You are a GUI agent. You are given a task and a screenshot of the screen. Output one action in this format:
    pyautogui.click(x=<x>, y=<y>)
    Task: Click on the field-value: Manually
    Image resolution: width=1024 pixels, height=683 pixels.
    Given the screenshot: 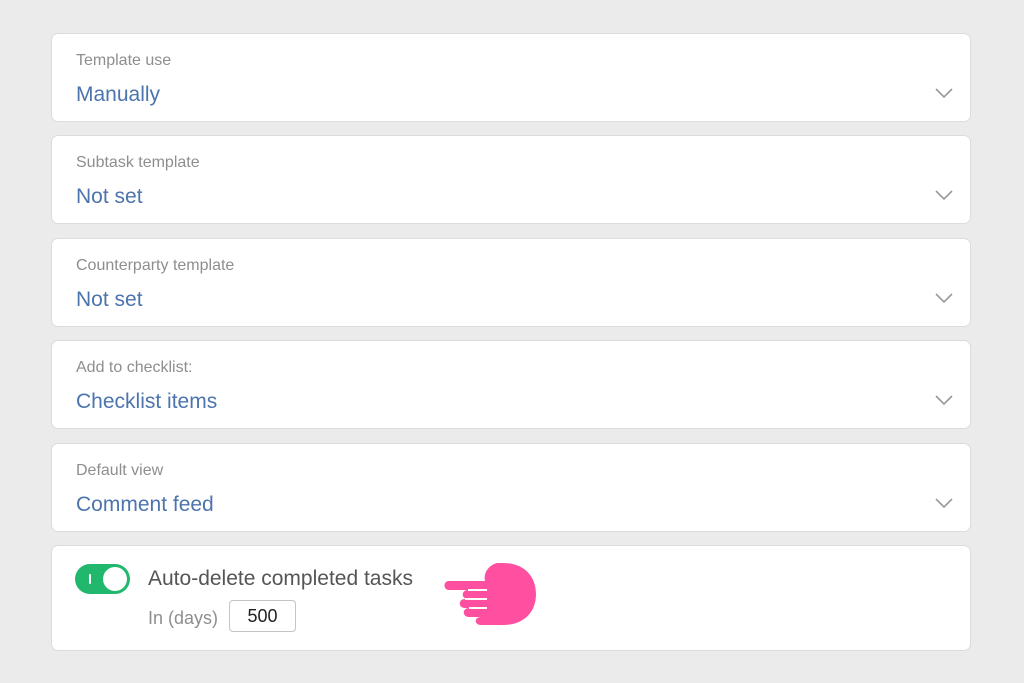 What is the action you would take?
    pyautogui.click(x=118, y=94)
    